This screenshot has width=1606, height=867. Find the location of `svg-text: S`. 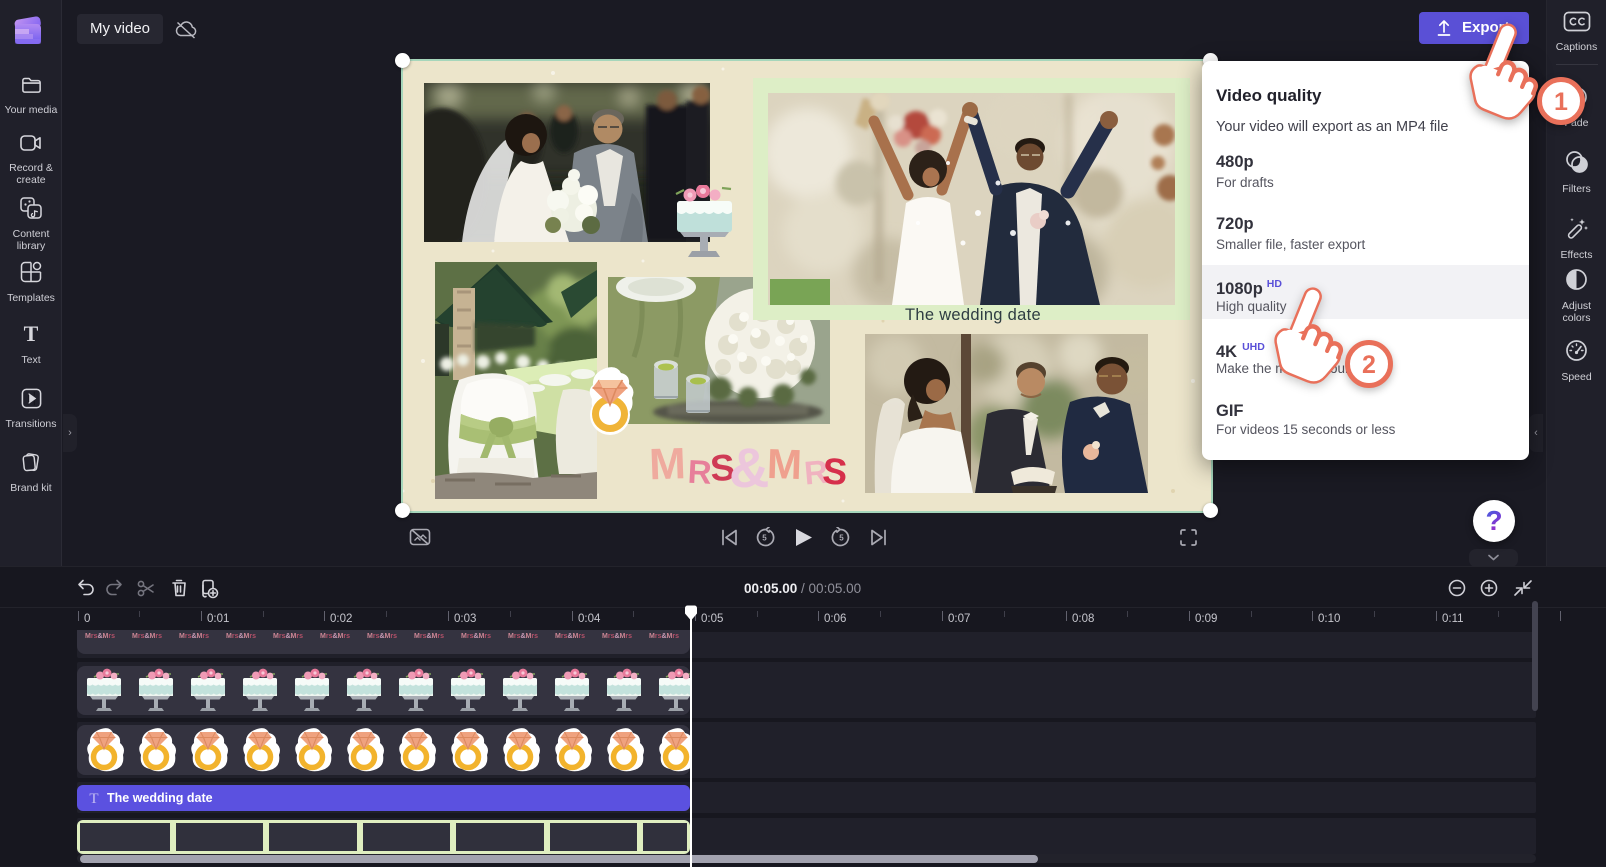

svg-text: S is located at coordinates (834, 471).